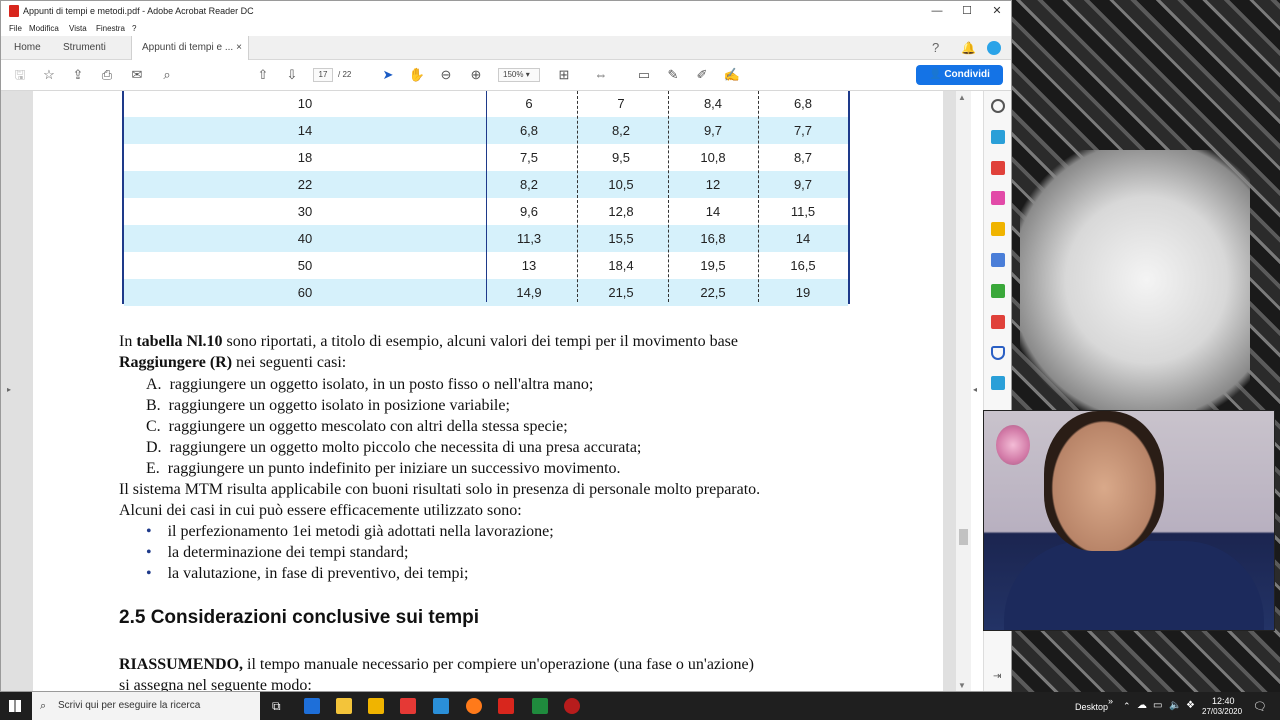  I want to click on bell-icon: 🔔, so click(968, 48).